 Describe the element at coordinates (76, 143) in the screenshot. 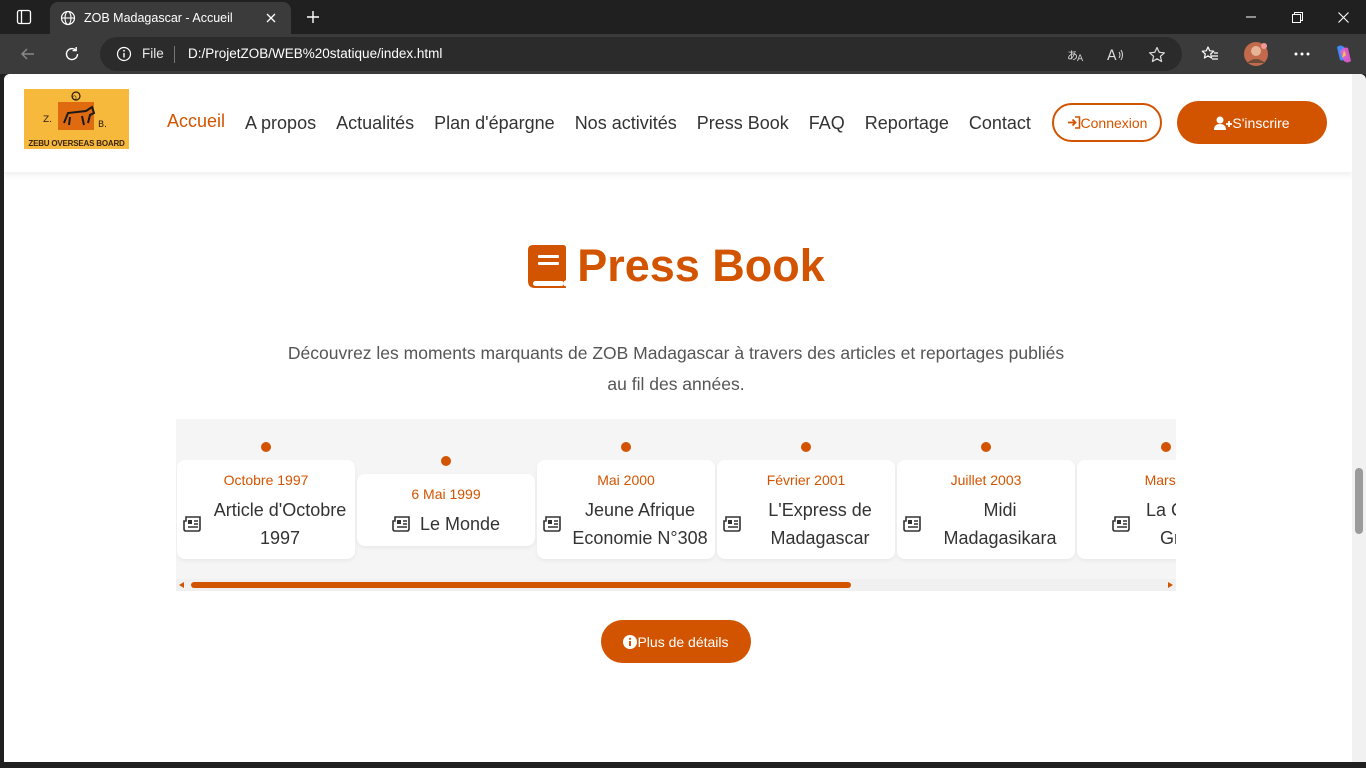

I see `logo-text: ZEBU OVERSEAS BOARD` at that location.